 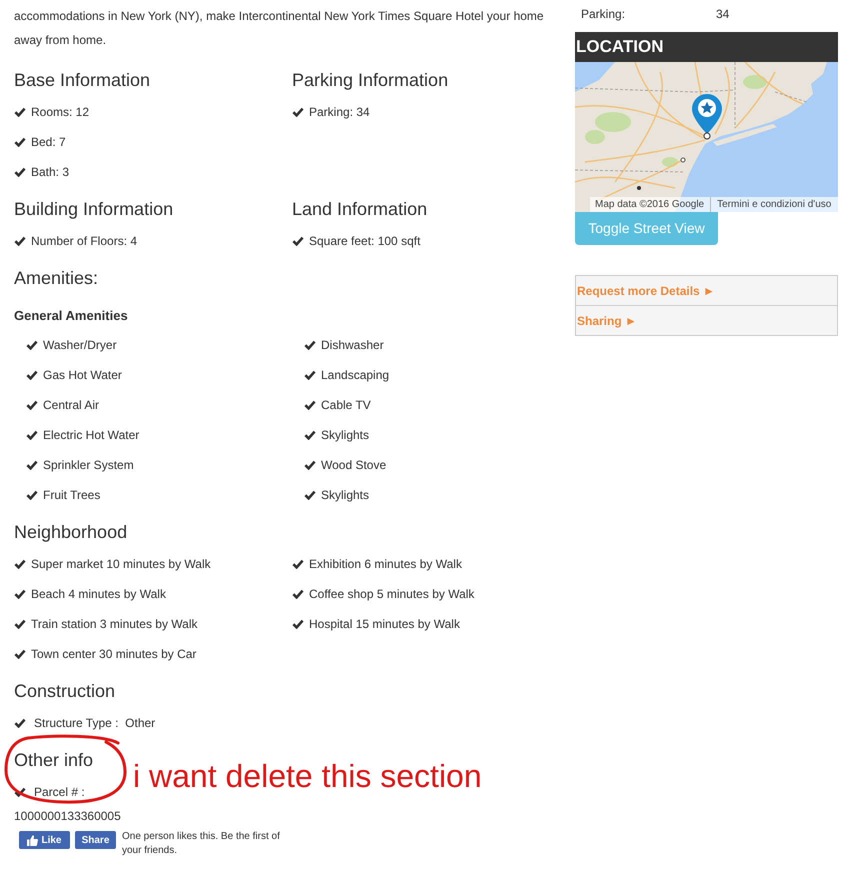 I want to click on section-heading: Amenities:, so click(x=57, y=278).